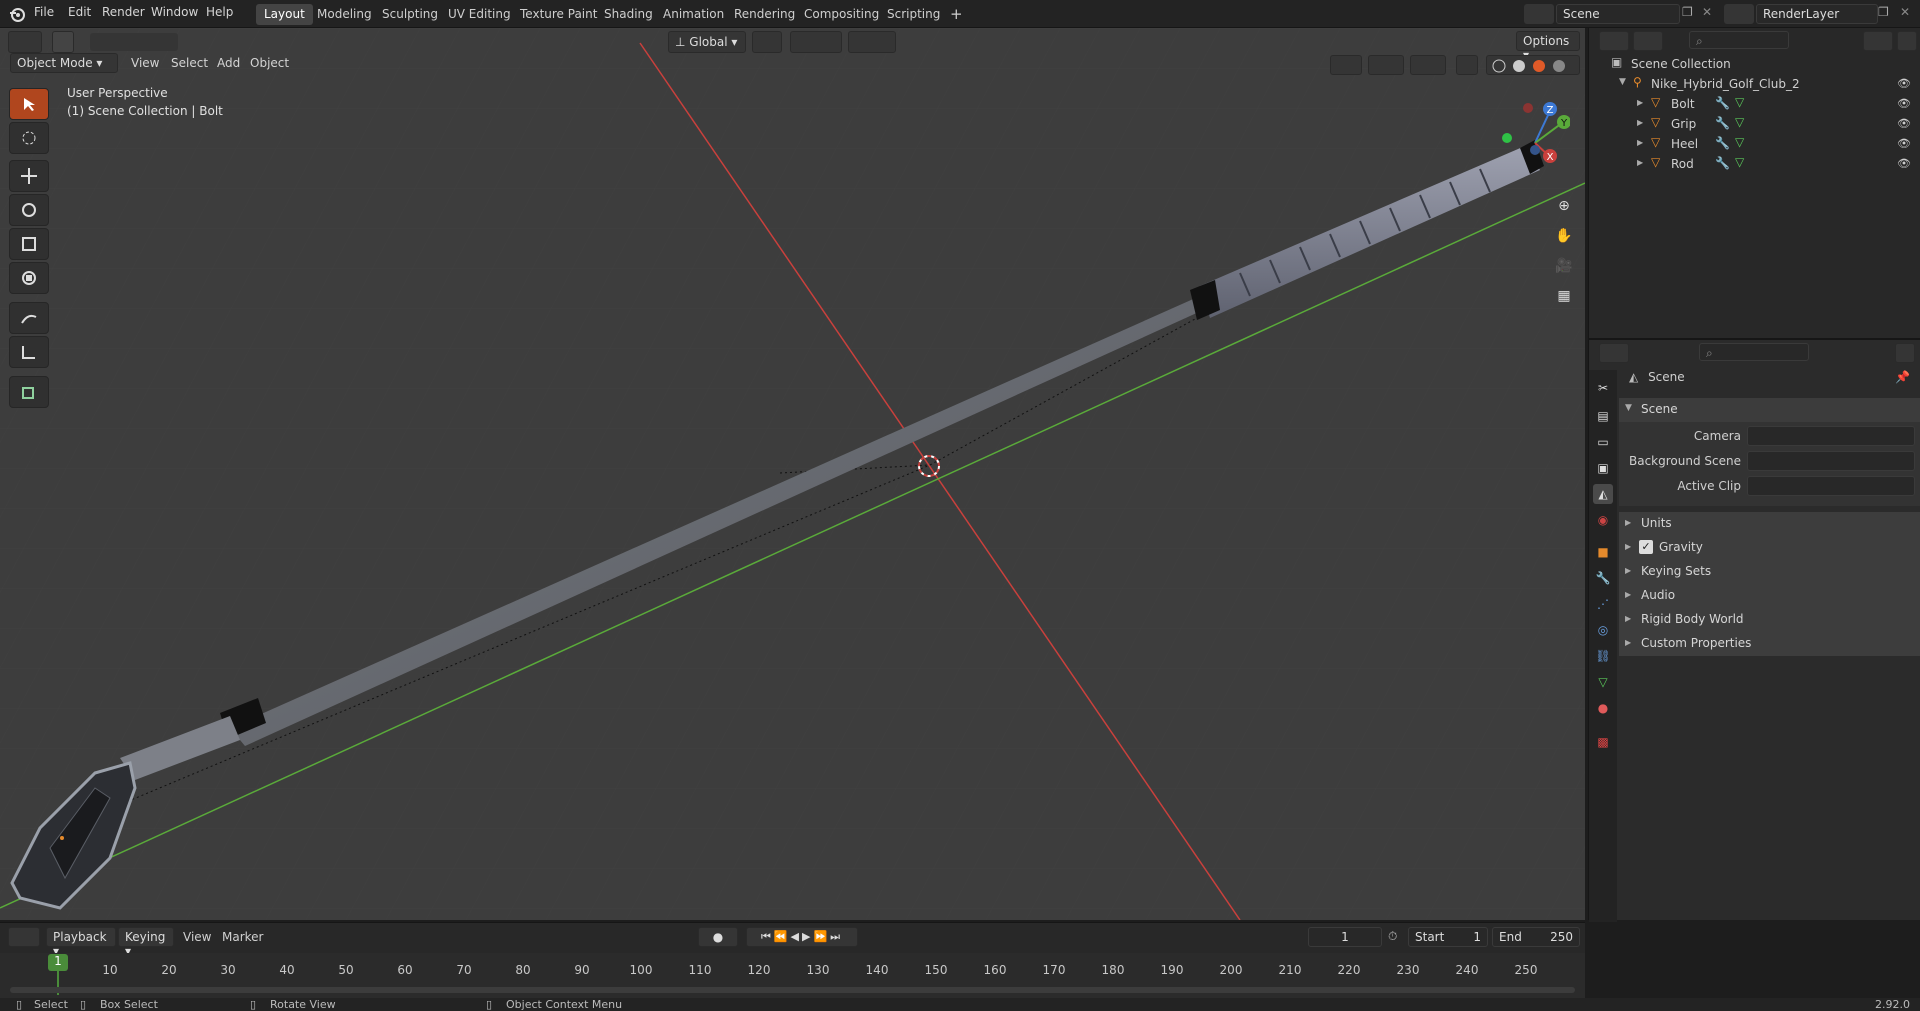 This screenshot has height=1011, width=1920. I want to click on menu-render: Render, so click(123, 12).